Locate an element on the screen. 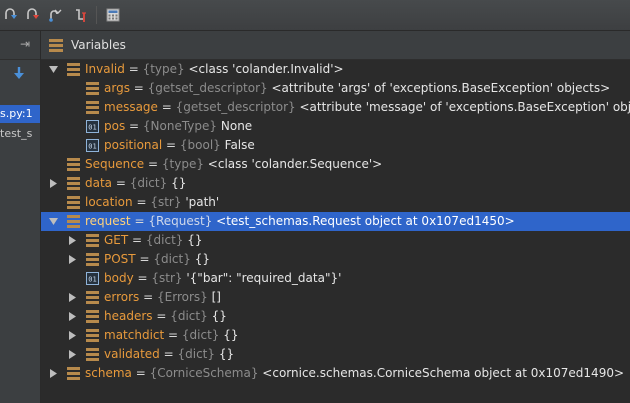 Image resolution: width=630 pixels, height=403 pixels. variable-row-pos: 01 pos = {NoneType} None is located at coordinates (335, 126).